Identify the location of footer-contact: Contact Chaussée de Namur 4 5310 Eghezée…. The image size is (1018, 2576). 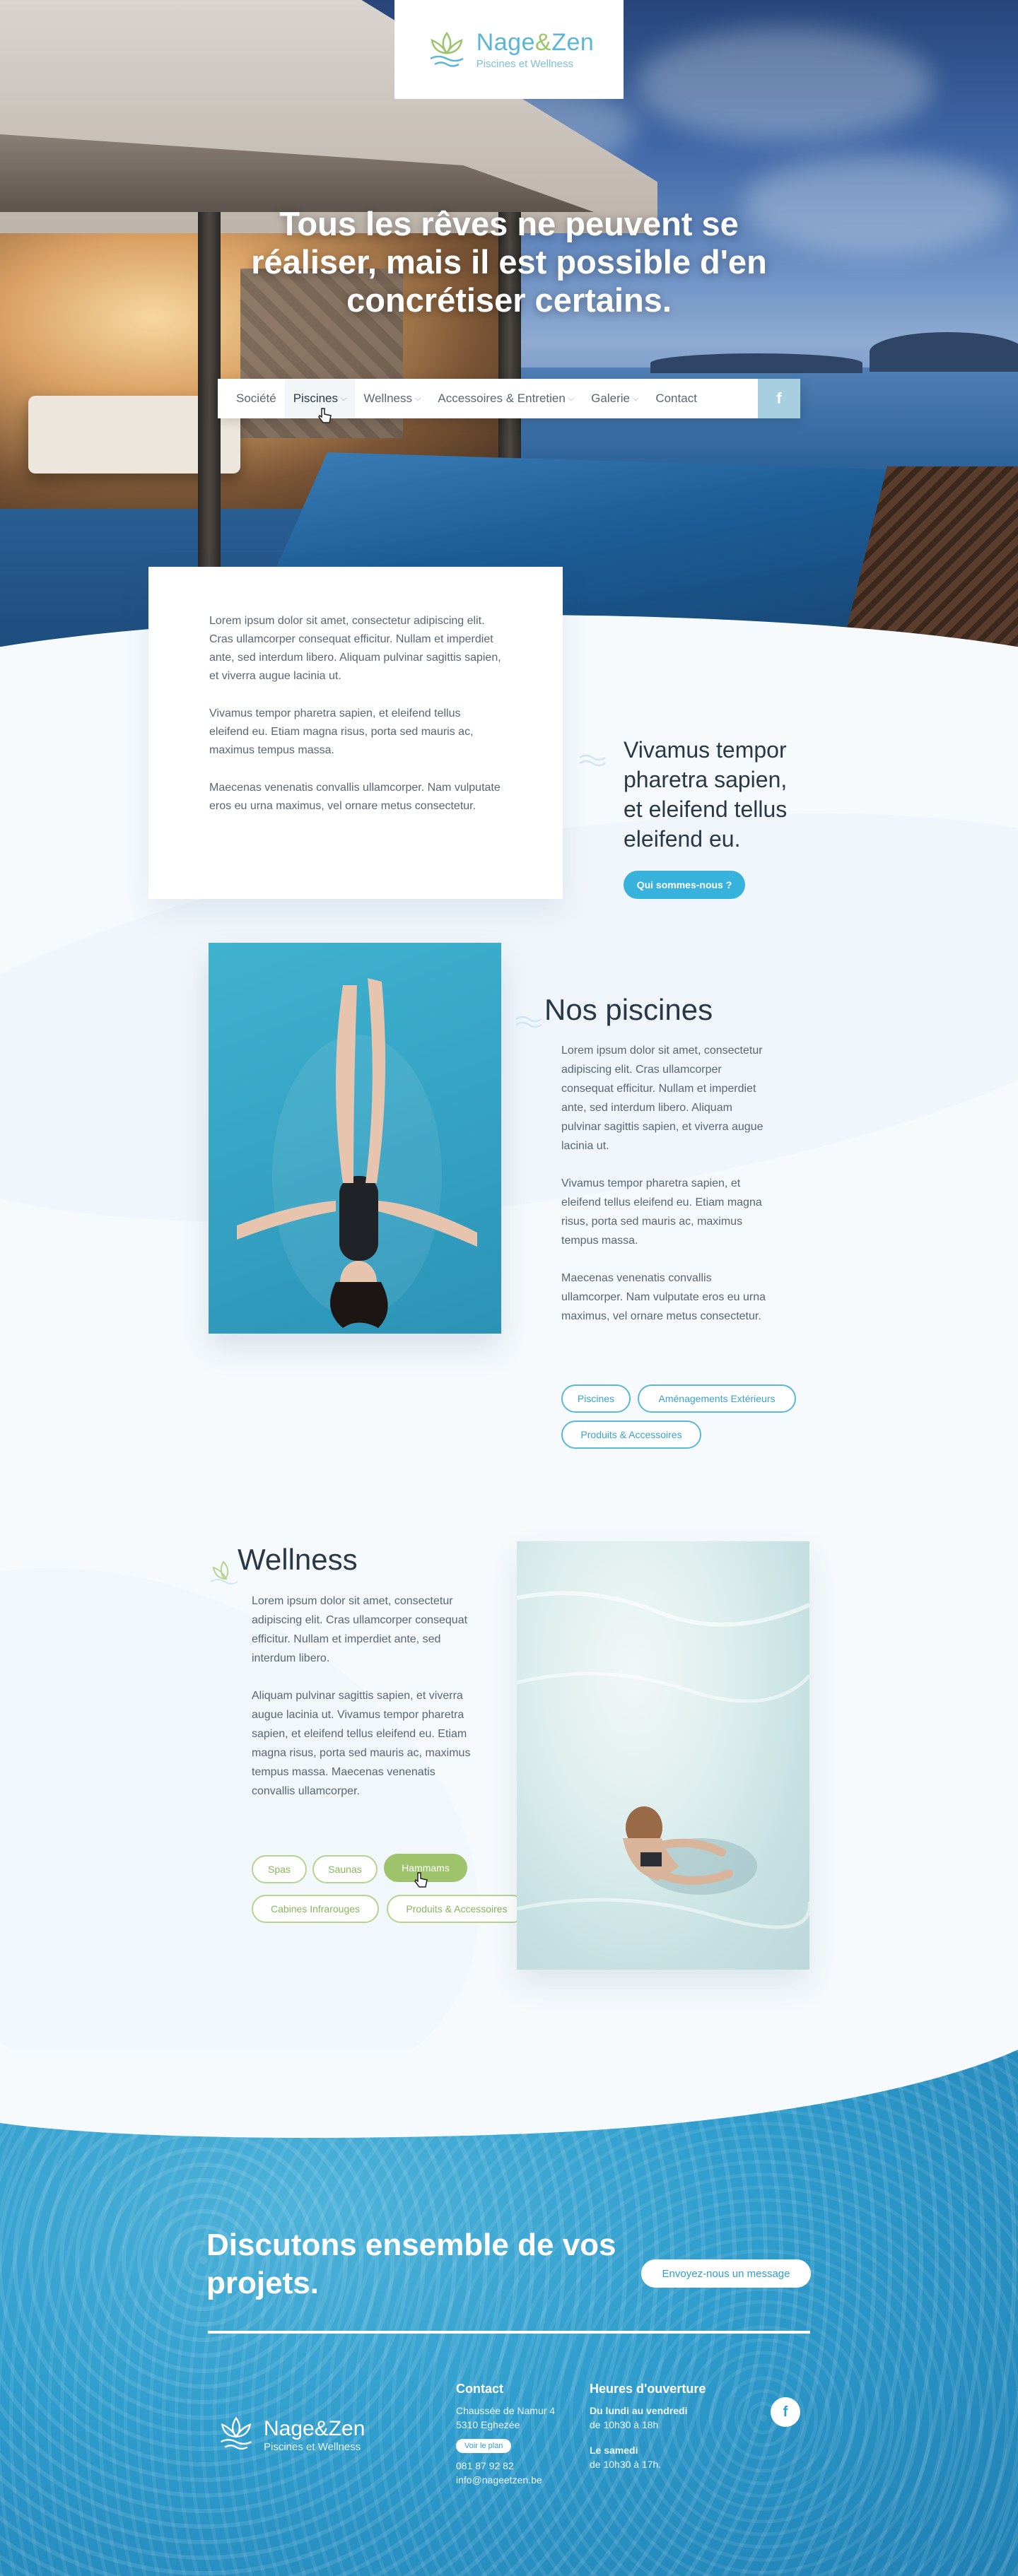
(516, 2434).